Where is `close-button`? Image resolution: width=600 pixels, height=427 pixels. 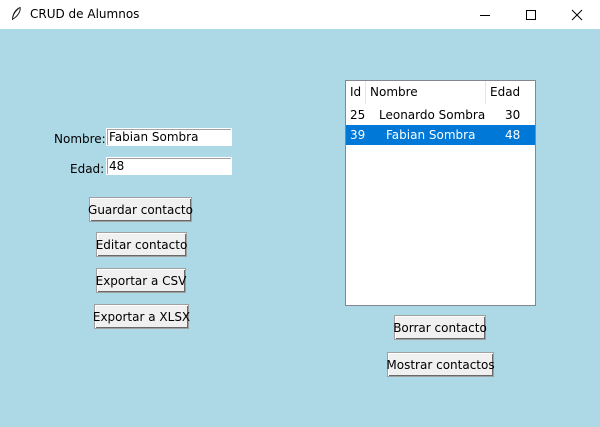
close-button is located at coordinates (577, 14).